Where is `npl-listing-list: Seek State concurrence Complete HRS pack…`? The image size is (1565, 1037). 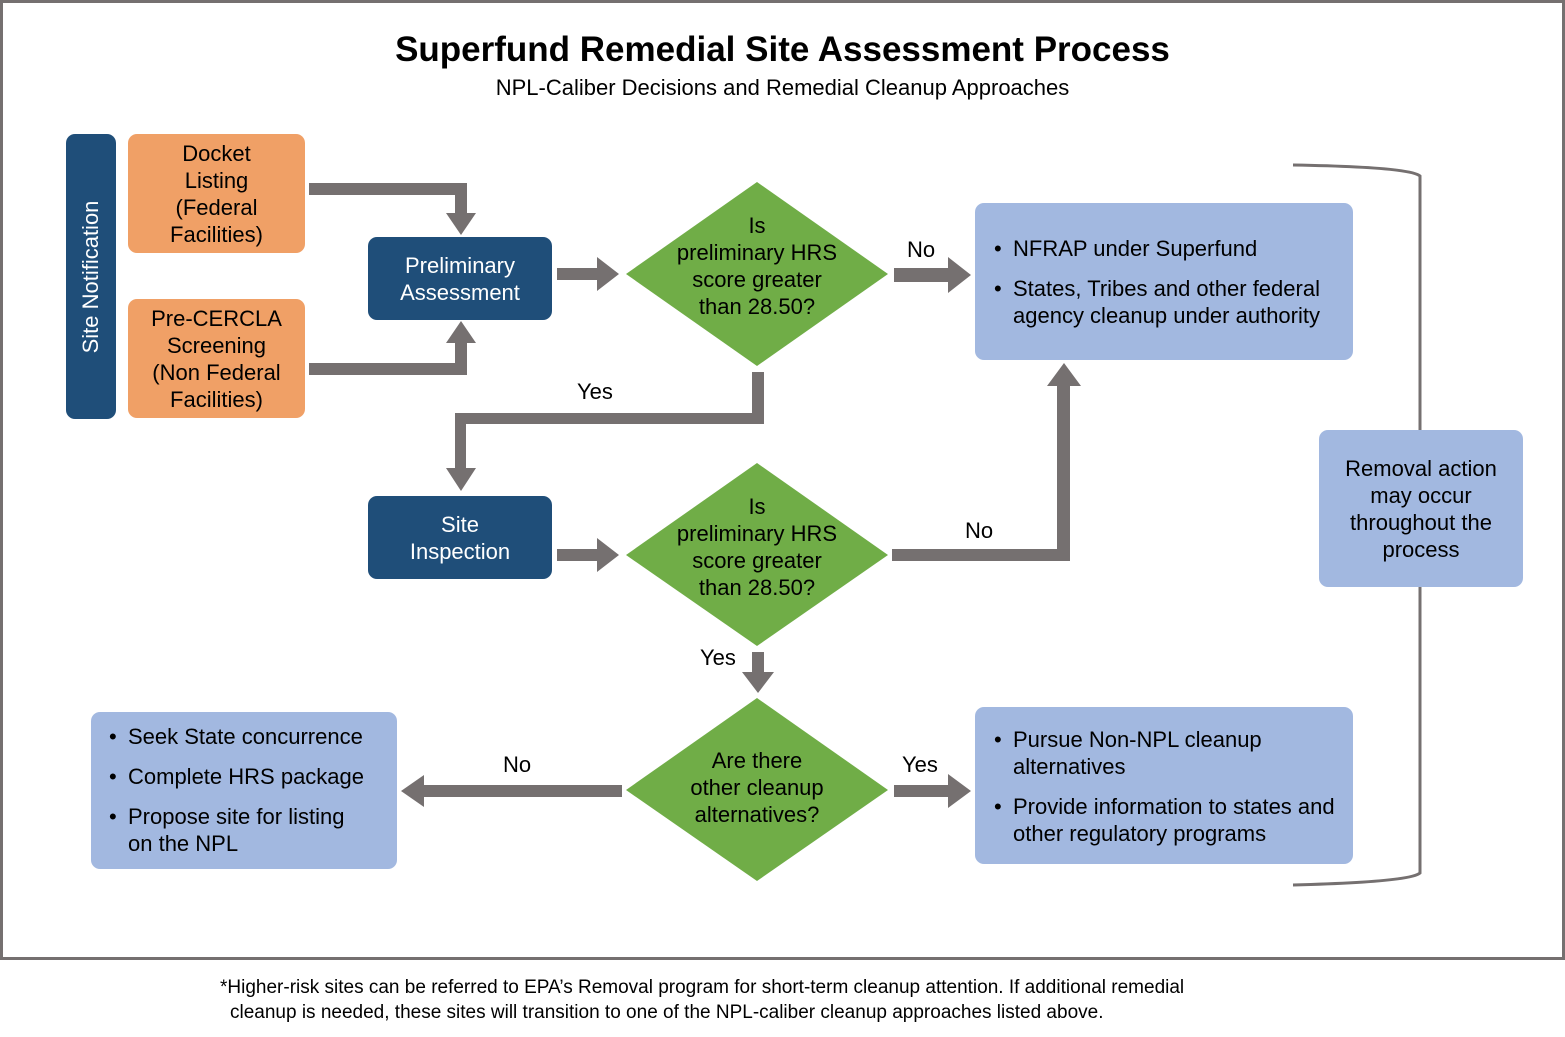 npl-listing-list: Seek State concurrence Complete HRS pack… is located at coordinates (237, 790).